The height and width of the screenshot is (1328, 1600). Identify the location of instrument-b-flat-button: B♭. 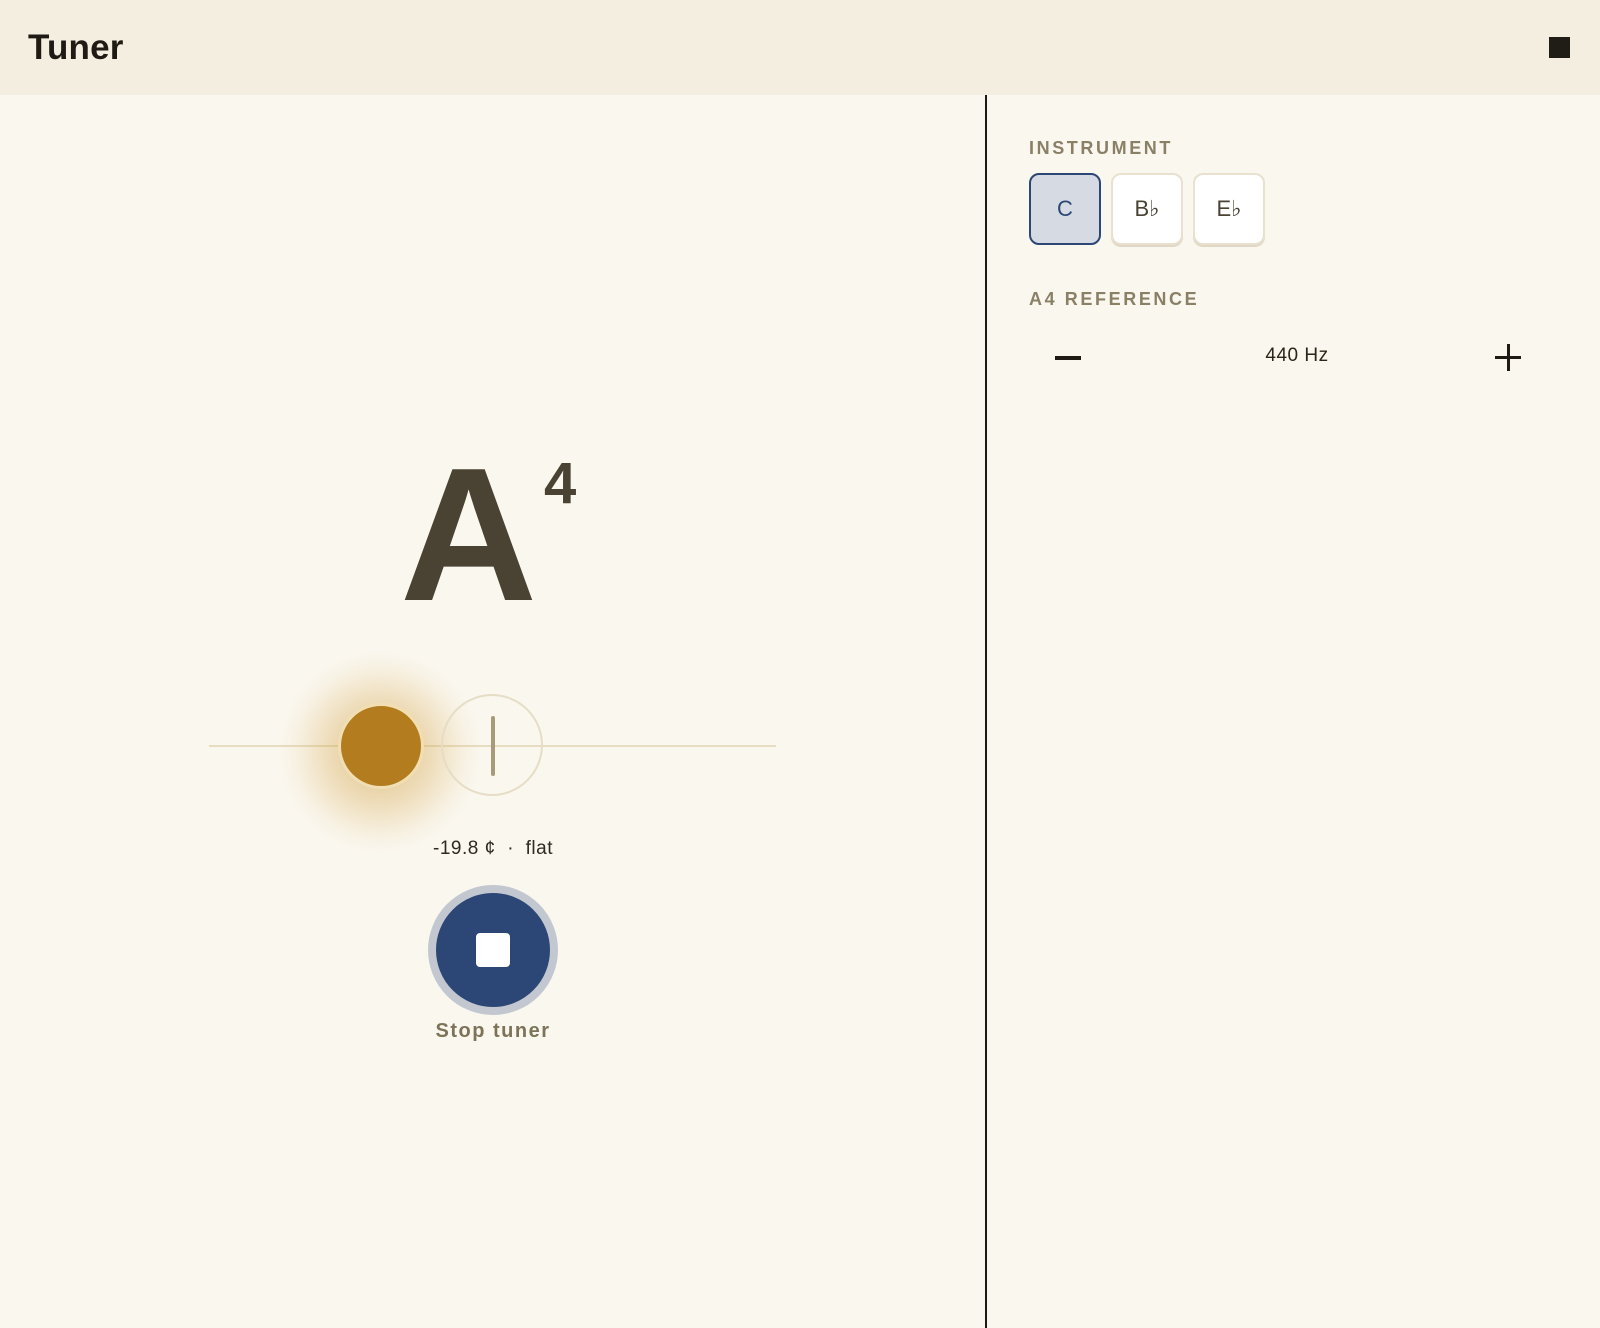
(1147, 209).